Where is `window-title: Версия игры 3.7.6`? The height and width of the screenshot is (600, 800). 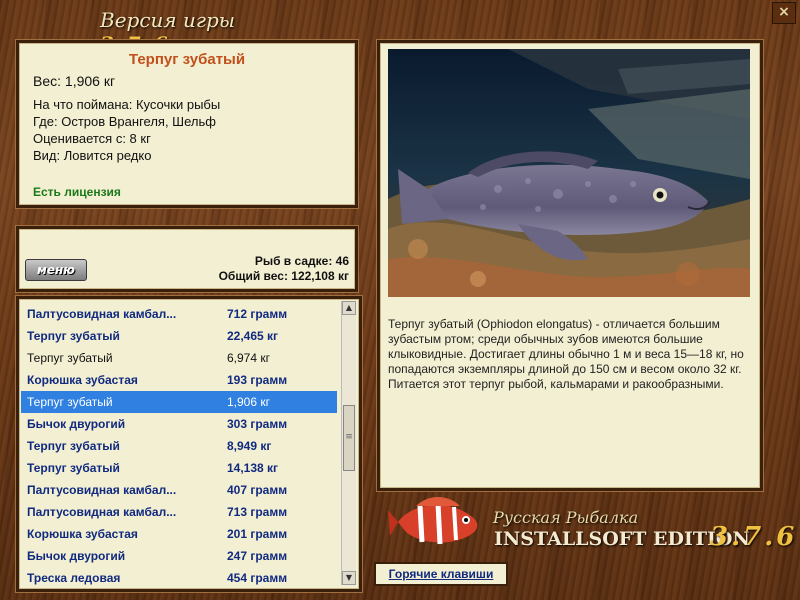 window-title: Версия игры 3.7.6 is located at coordinates (200, 32).